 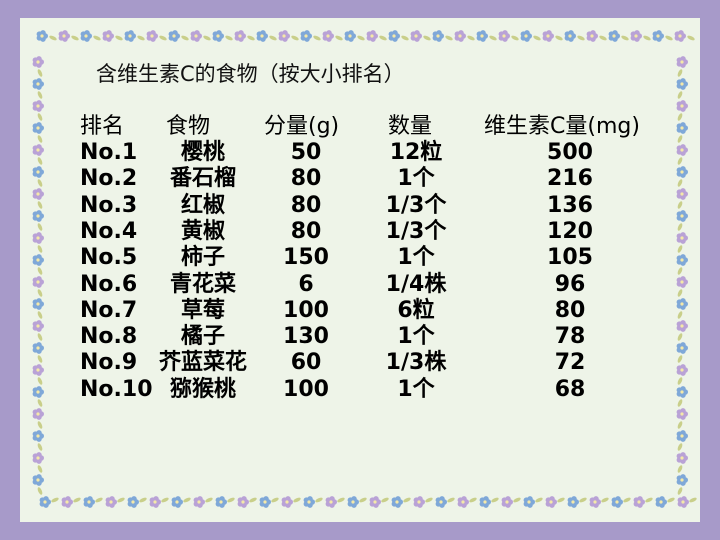 What do you see at coordinates (570, 231) in the screenshot?
I see `cell-vitamin-c: 120` at bounding box center [570, 231].